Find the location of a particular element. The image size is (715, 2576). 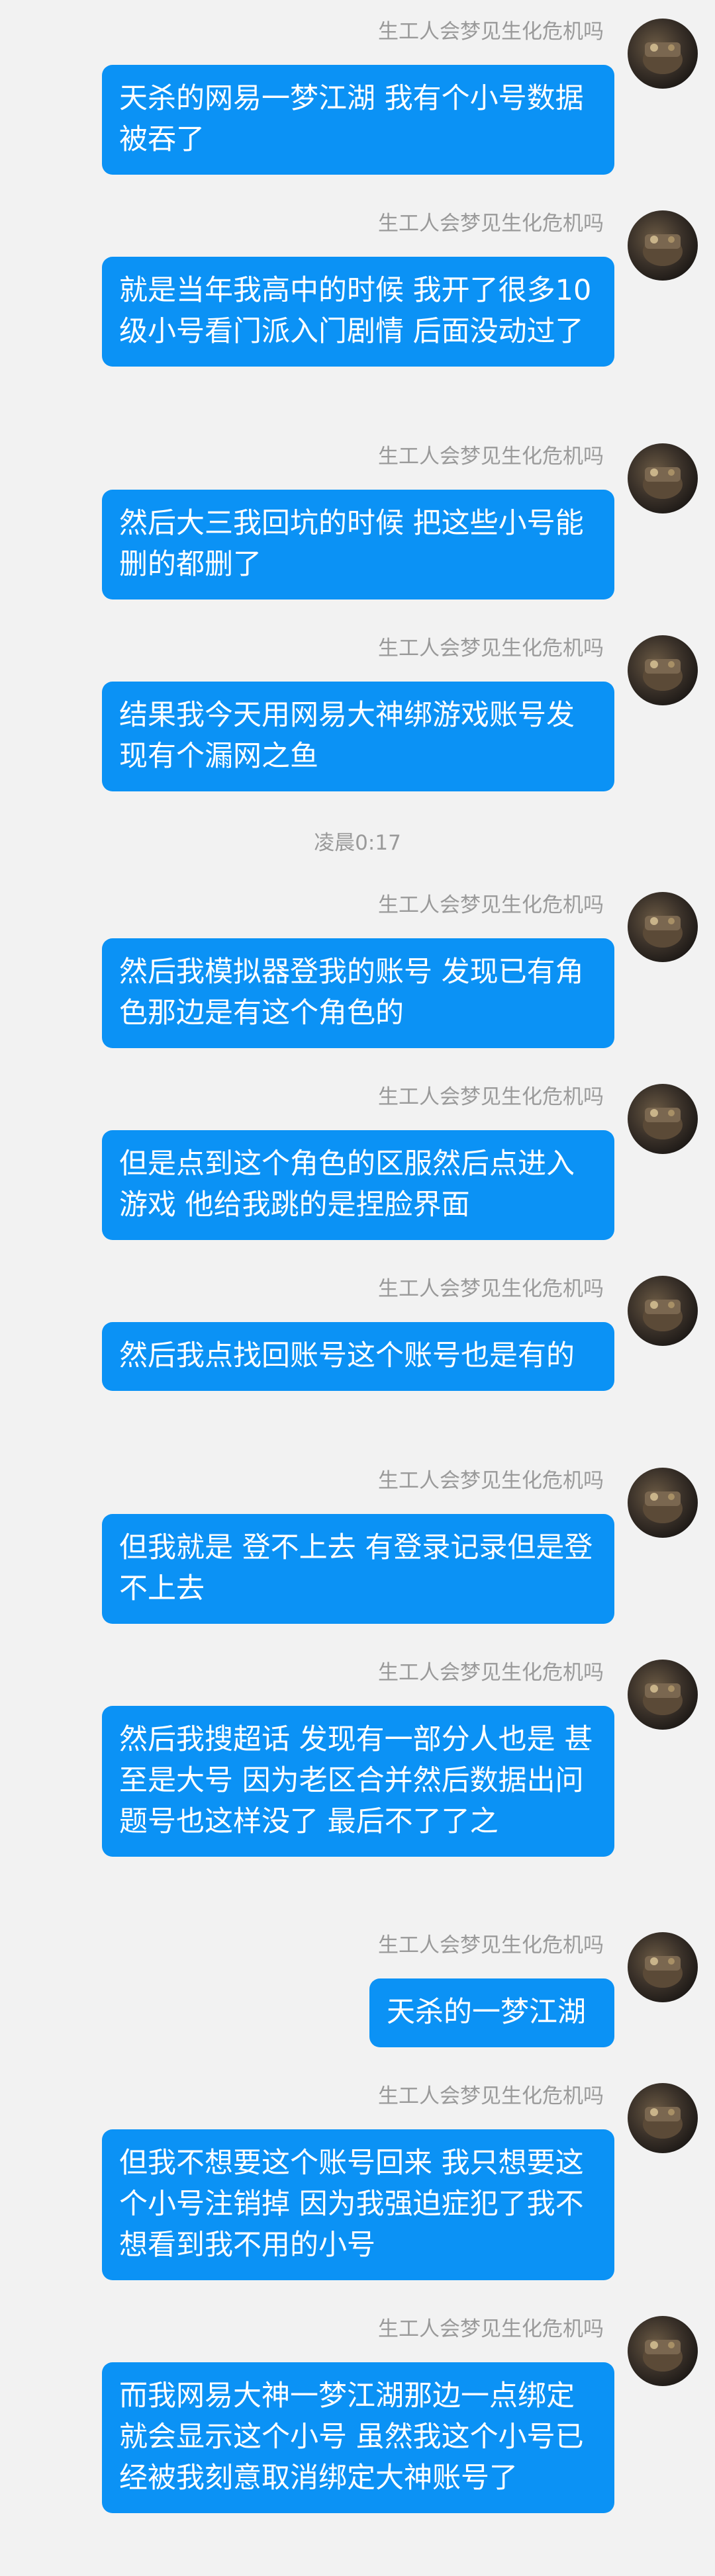

message-bubble: 然后我点找回账号这个账号也是有的 is located at coordinates (358, 1356).